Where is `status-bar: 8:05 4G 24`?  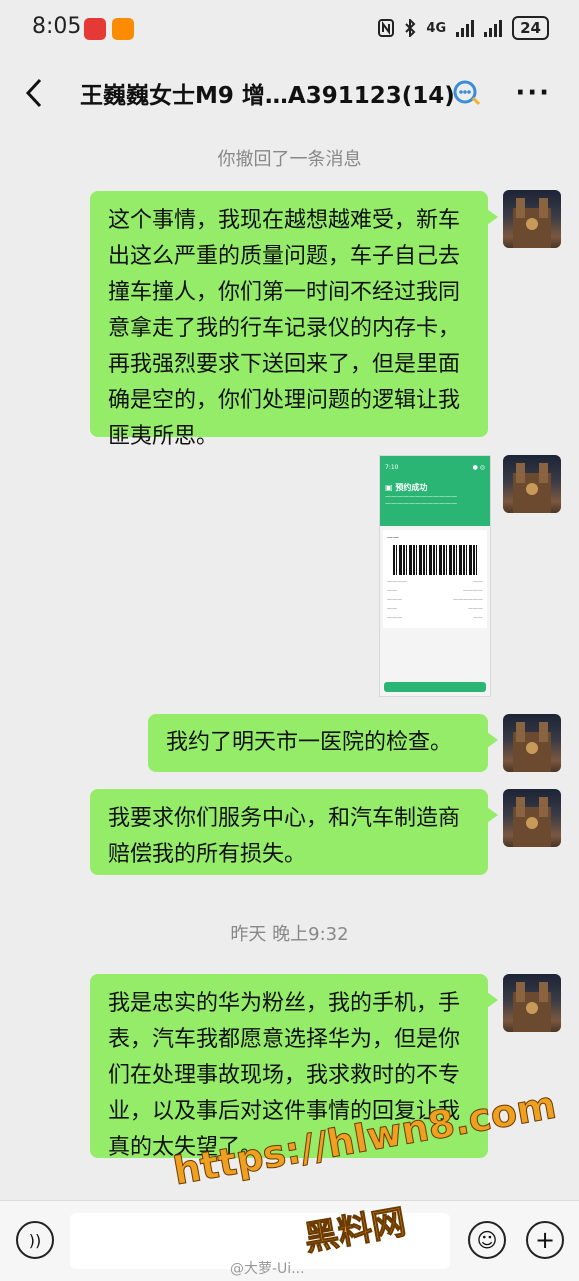 status-bar: 8:05 4G 24 is located at coordinates (289, 29).